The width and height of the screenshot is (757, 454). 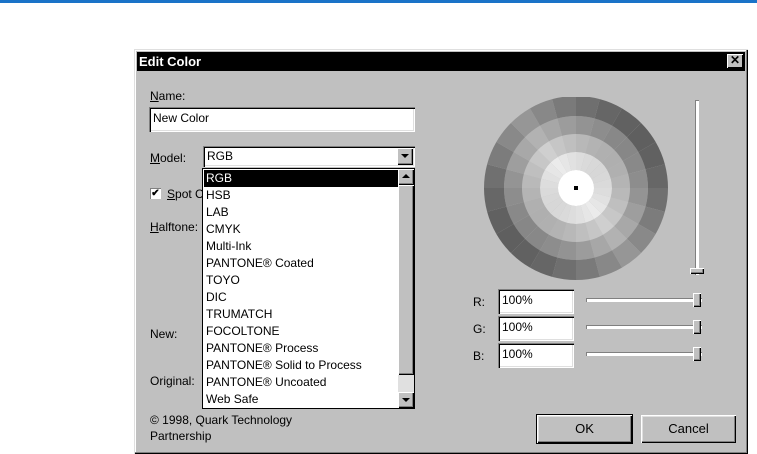 I want to click on model-selected-value: RGB, so click(x=220, y=156).